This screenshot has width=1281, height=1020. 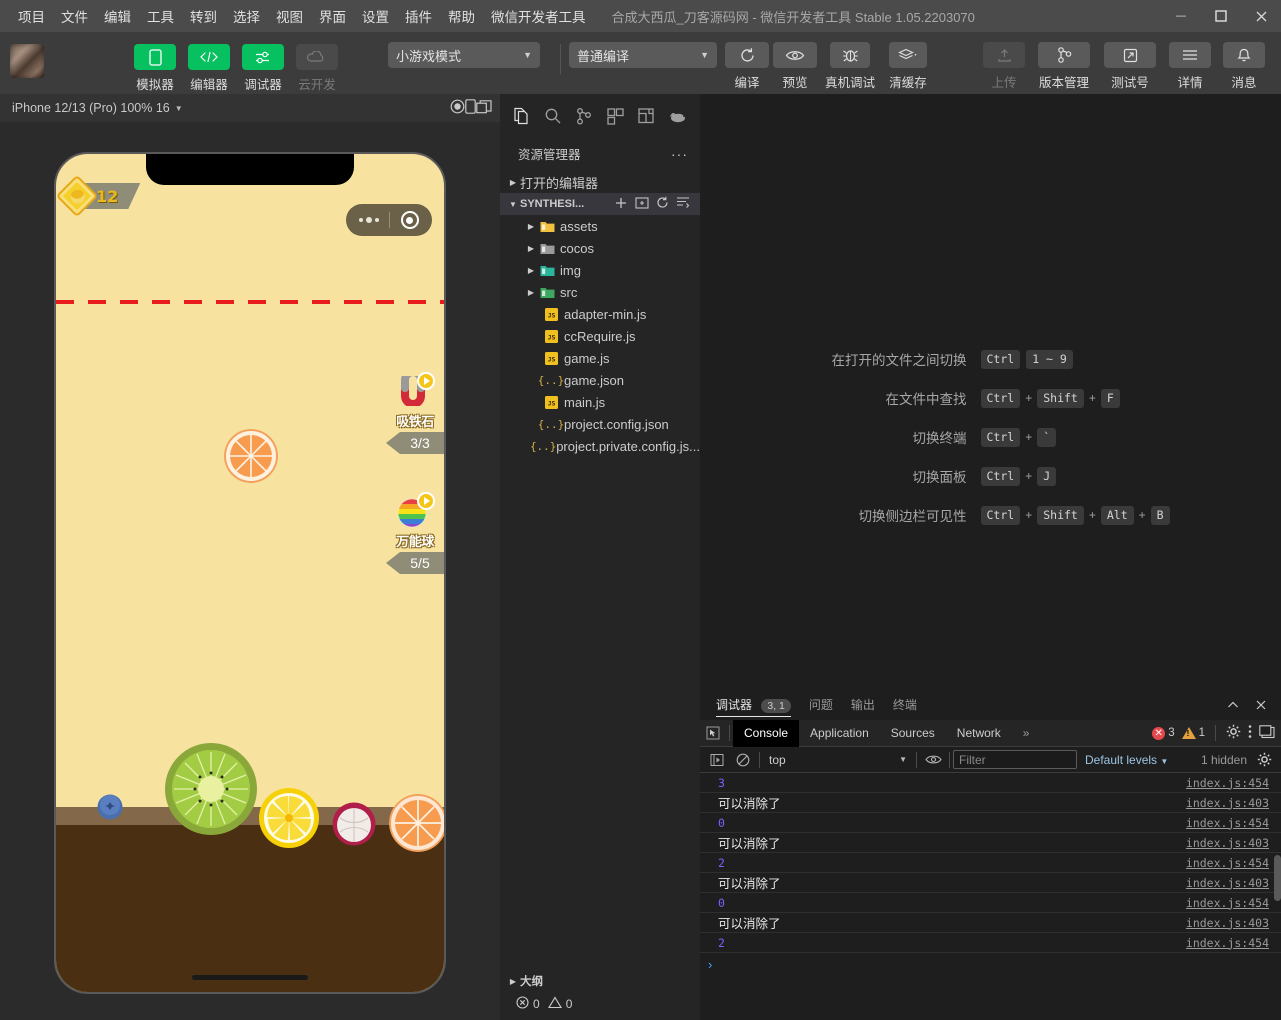 What do you see at coordinates (1126, 760) in the screenshot?
I see `levels-select: Default levels ▼` at bounding box center [1126, 760].